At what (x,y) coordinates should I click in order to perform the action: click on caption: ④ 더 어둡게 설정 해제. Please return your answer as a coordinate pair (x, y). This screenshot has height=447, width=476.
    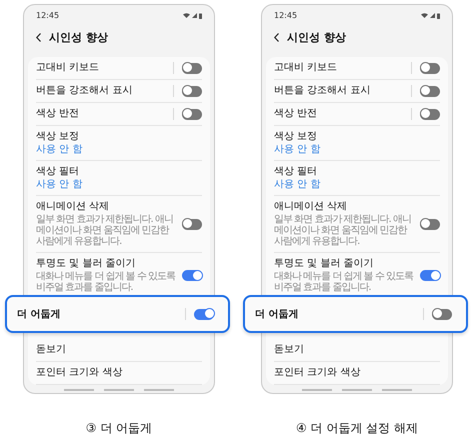
    Looking at the image, I should click on (357, 428).